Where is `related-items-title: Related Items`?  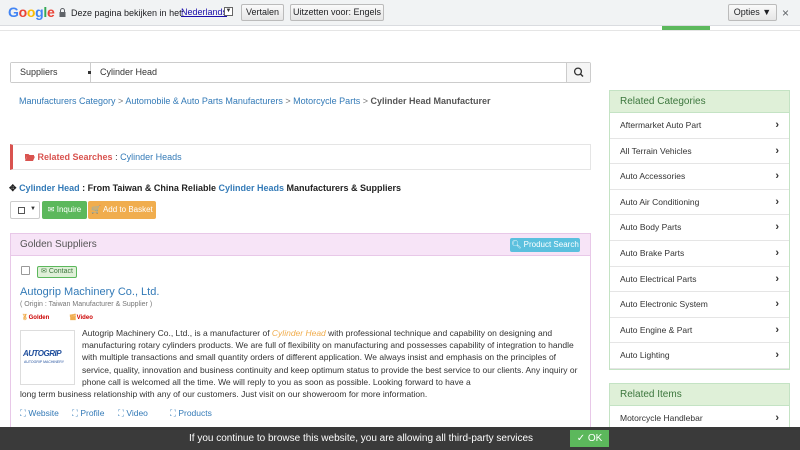
related-items-title: Related Items is located at coordinates (699, 395).